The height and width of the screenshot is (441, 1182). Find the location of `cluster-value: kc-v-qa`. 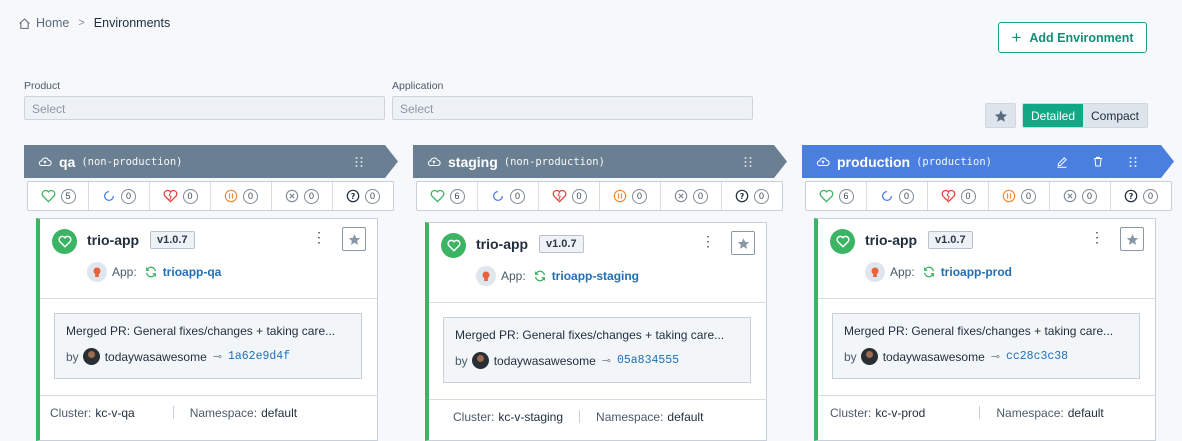

cluster-value: kc-v-qa is located at coordinates (115, 412).